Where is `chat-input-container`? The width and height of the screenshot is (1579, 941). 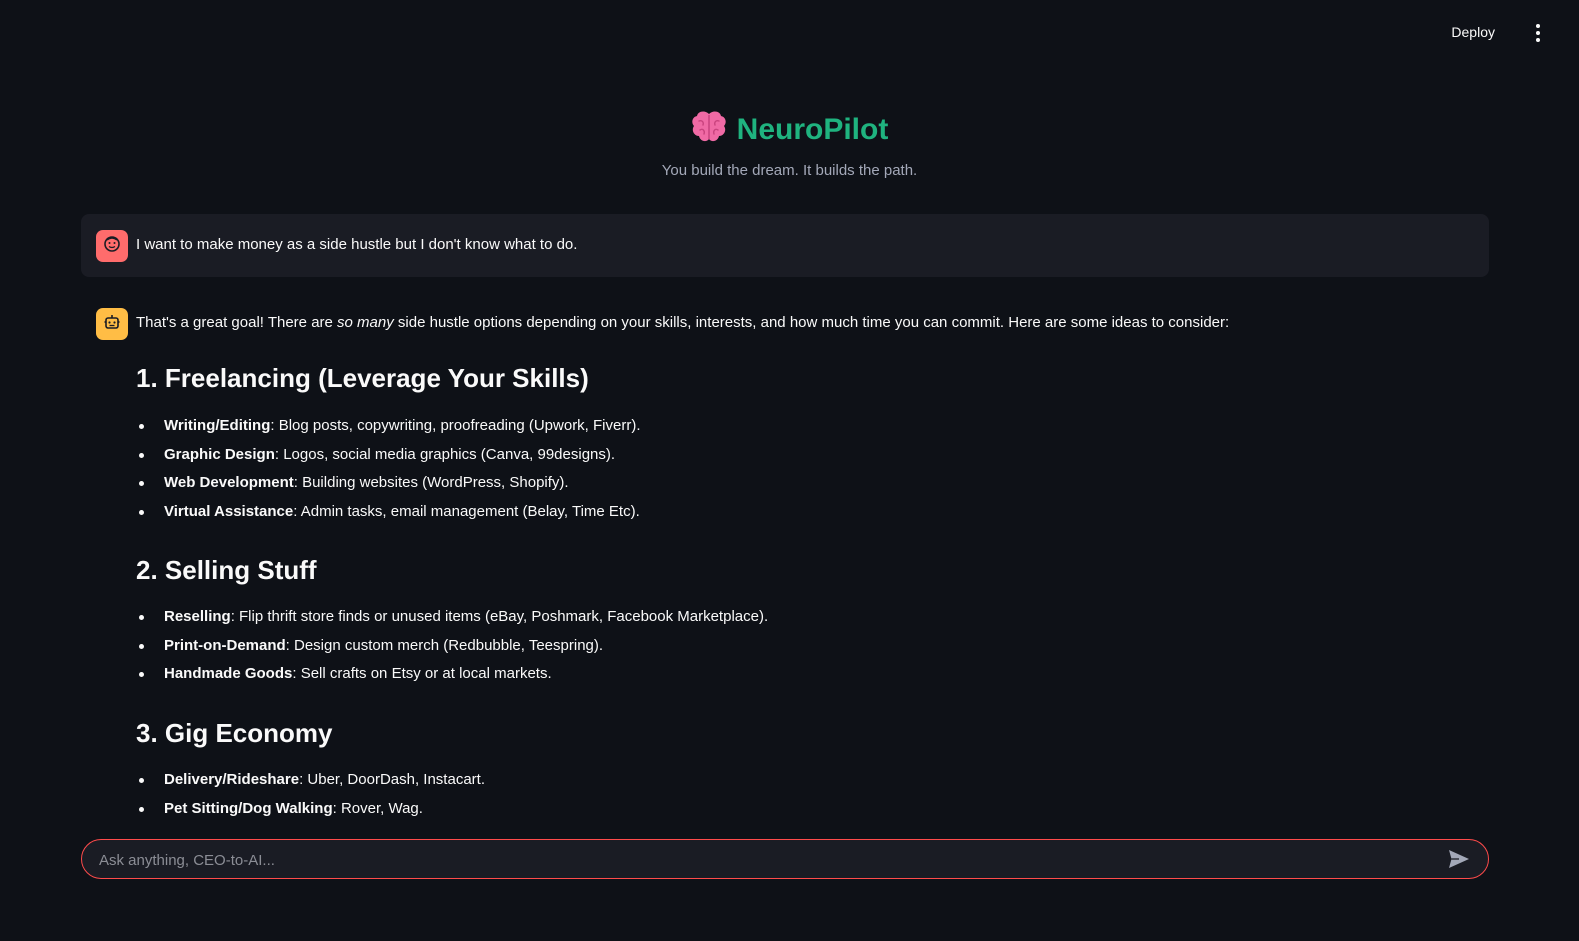
chat-input-container is located at coordinates (785, 859).